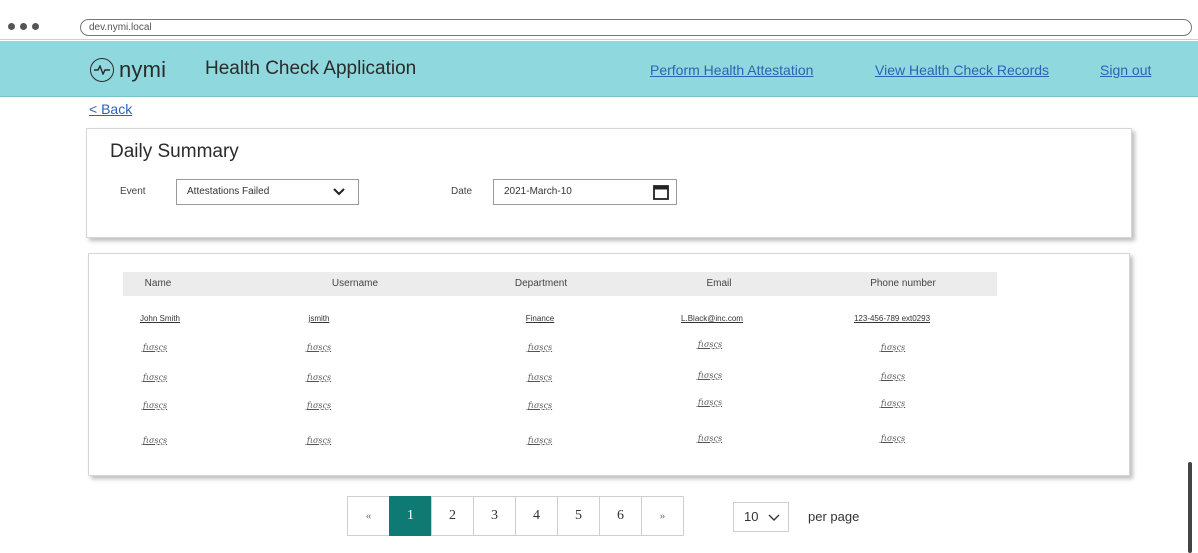 This screenshot has height=553, width=1198. I want to click on pagination: « 1 2 3 4 5 6 », so click(515, 516).